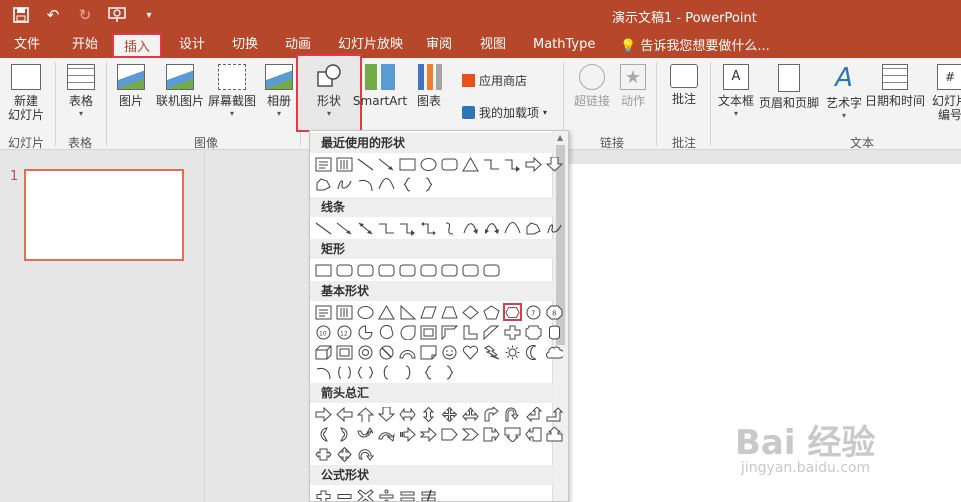  Describe the element at coordinates (407, 332) in the screenshot. I see `teardrop-shape` at that location.